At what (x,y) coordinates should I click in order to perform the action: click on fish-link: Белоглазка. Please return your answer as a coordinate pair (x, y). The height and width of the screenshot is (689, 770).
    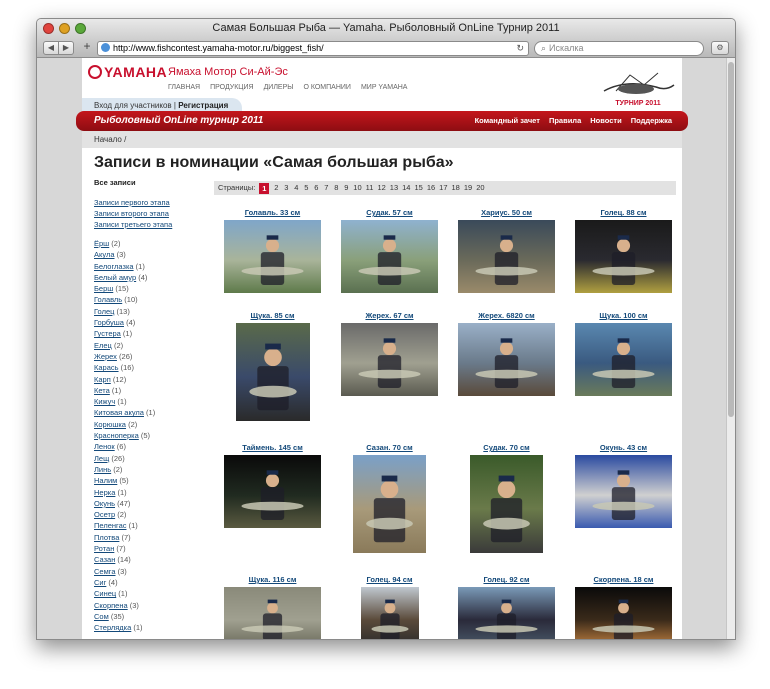
    Looking at the image, I should click on (114, 266).